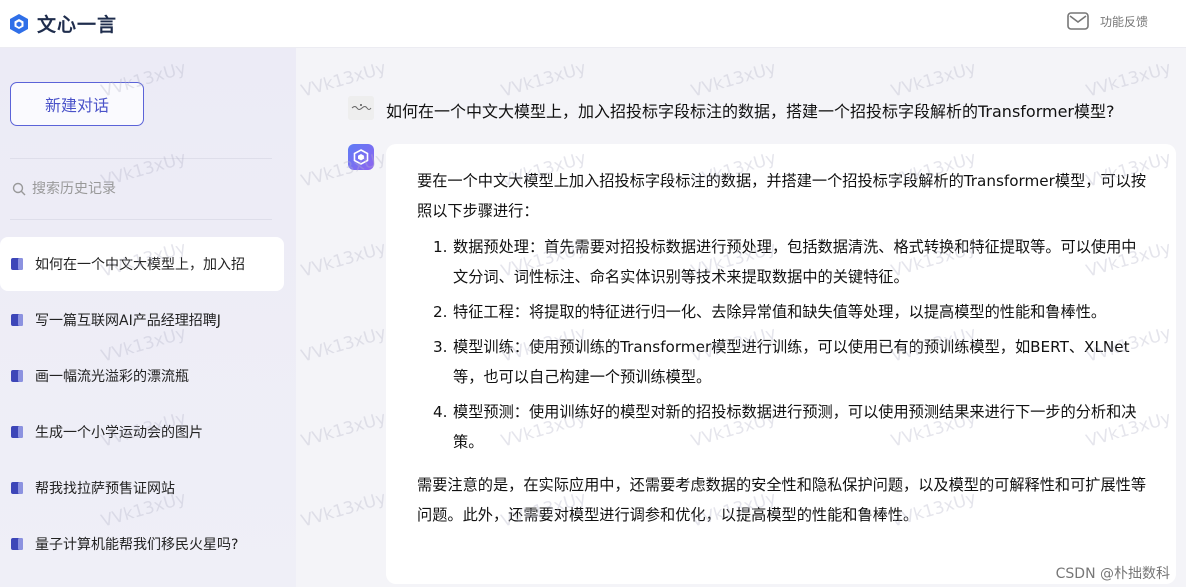  I want to click on history-item: 画一幅流光溢彩的漂流瓶, so click(142, 376).